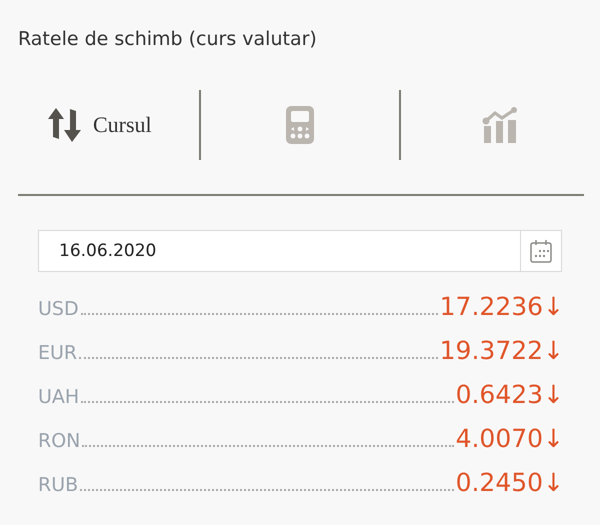 The width and height of the screenshot is (600, 525). Describe the element at coordinates (58, 353) in the screenshot. I see `currency-code: EUR` at that location.